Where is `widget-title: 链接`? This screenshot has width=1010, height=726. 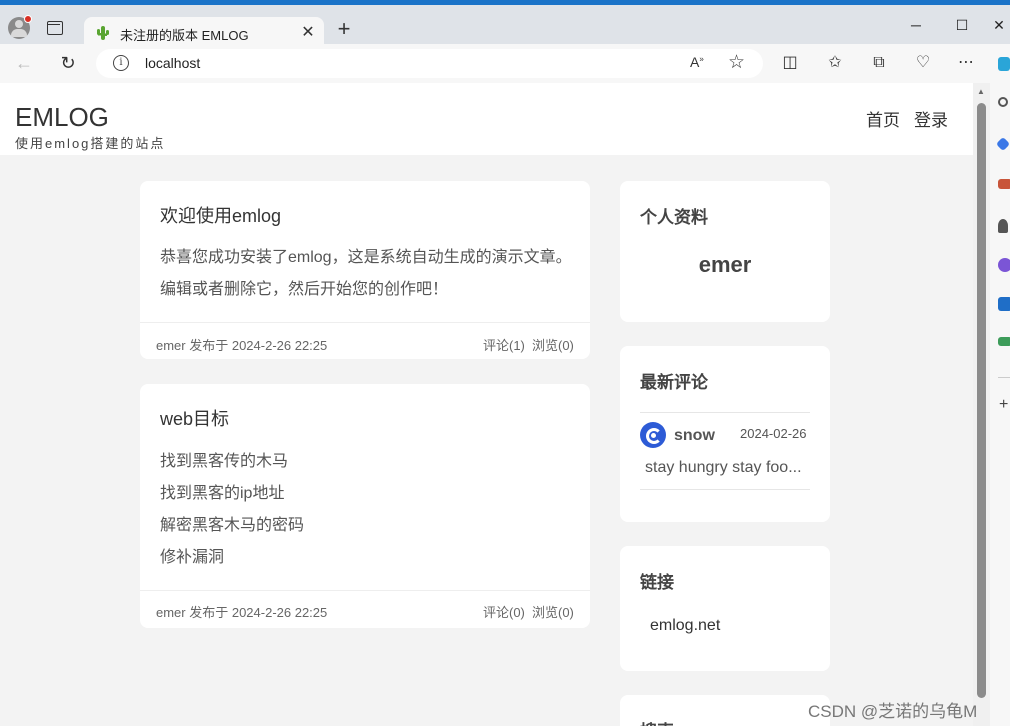
widget-title: 链接 is located at coordinates (657, 582).